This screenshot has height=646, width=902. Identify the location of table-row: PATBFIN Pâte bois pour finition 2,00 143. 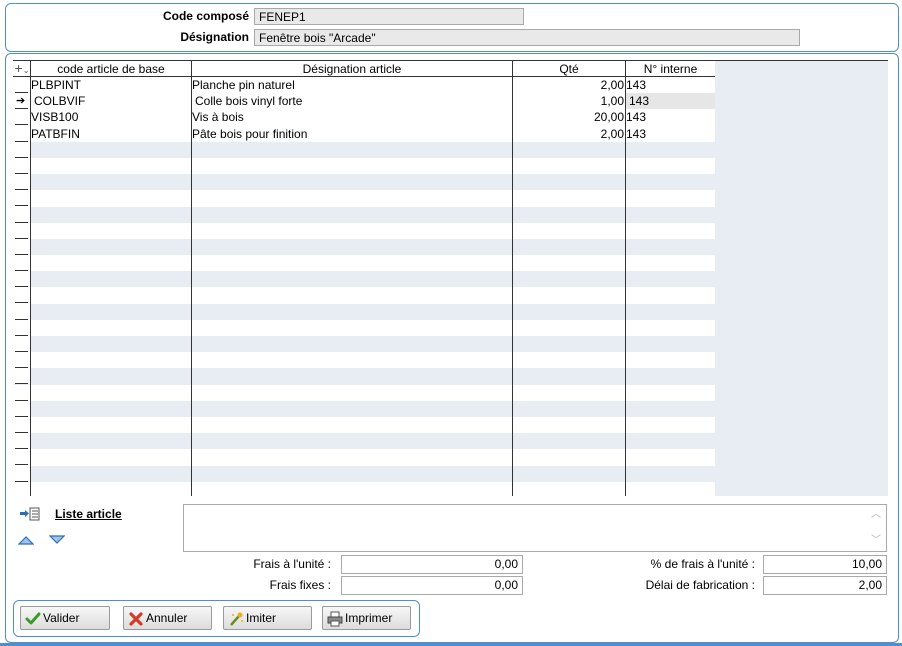
(364, 133).